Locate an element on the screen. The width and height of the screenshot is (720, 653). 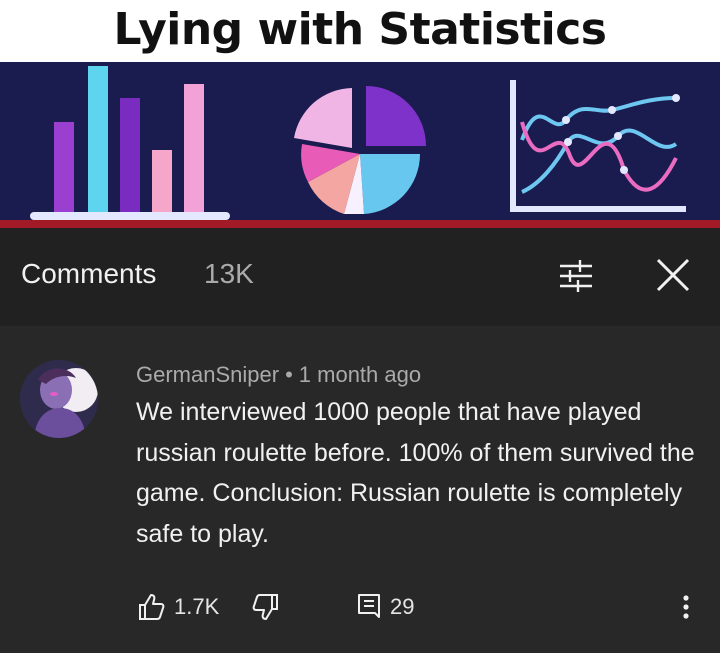
close-icon is located at coordinates (673, 275).